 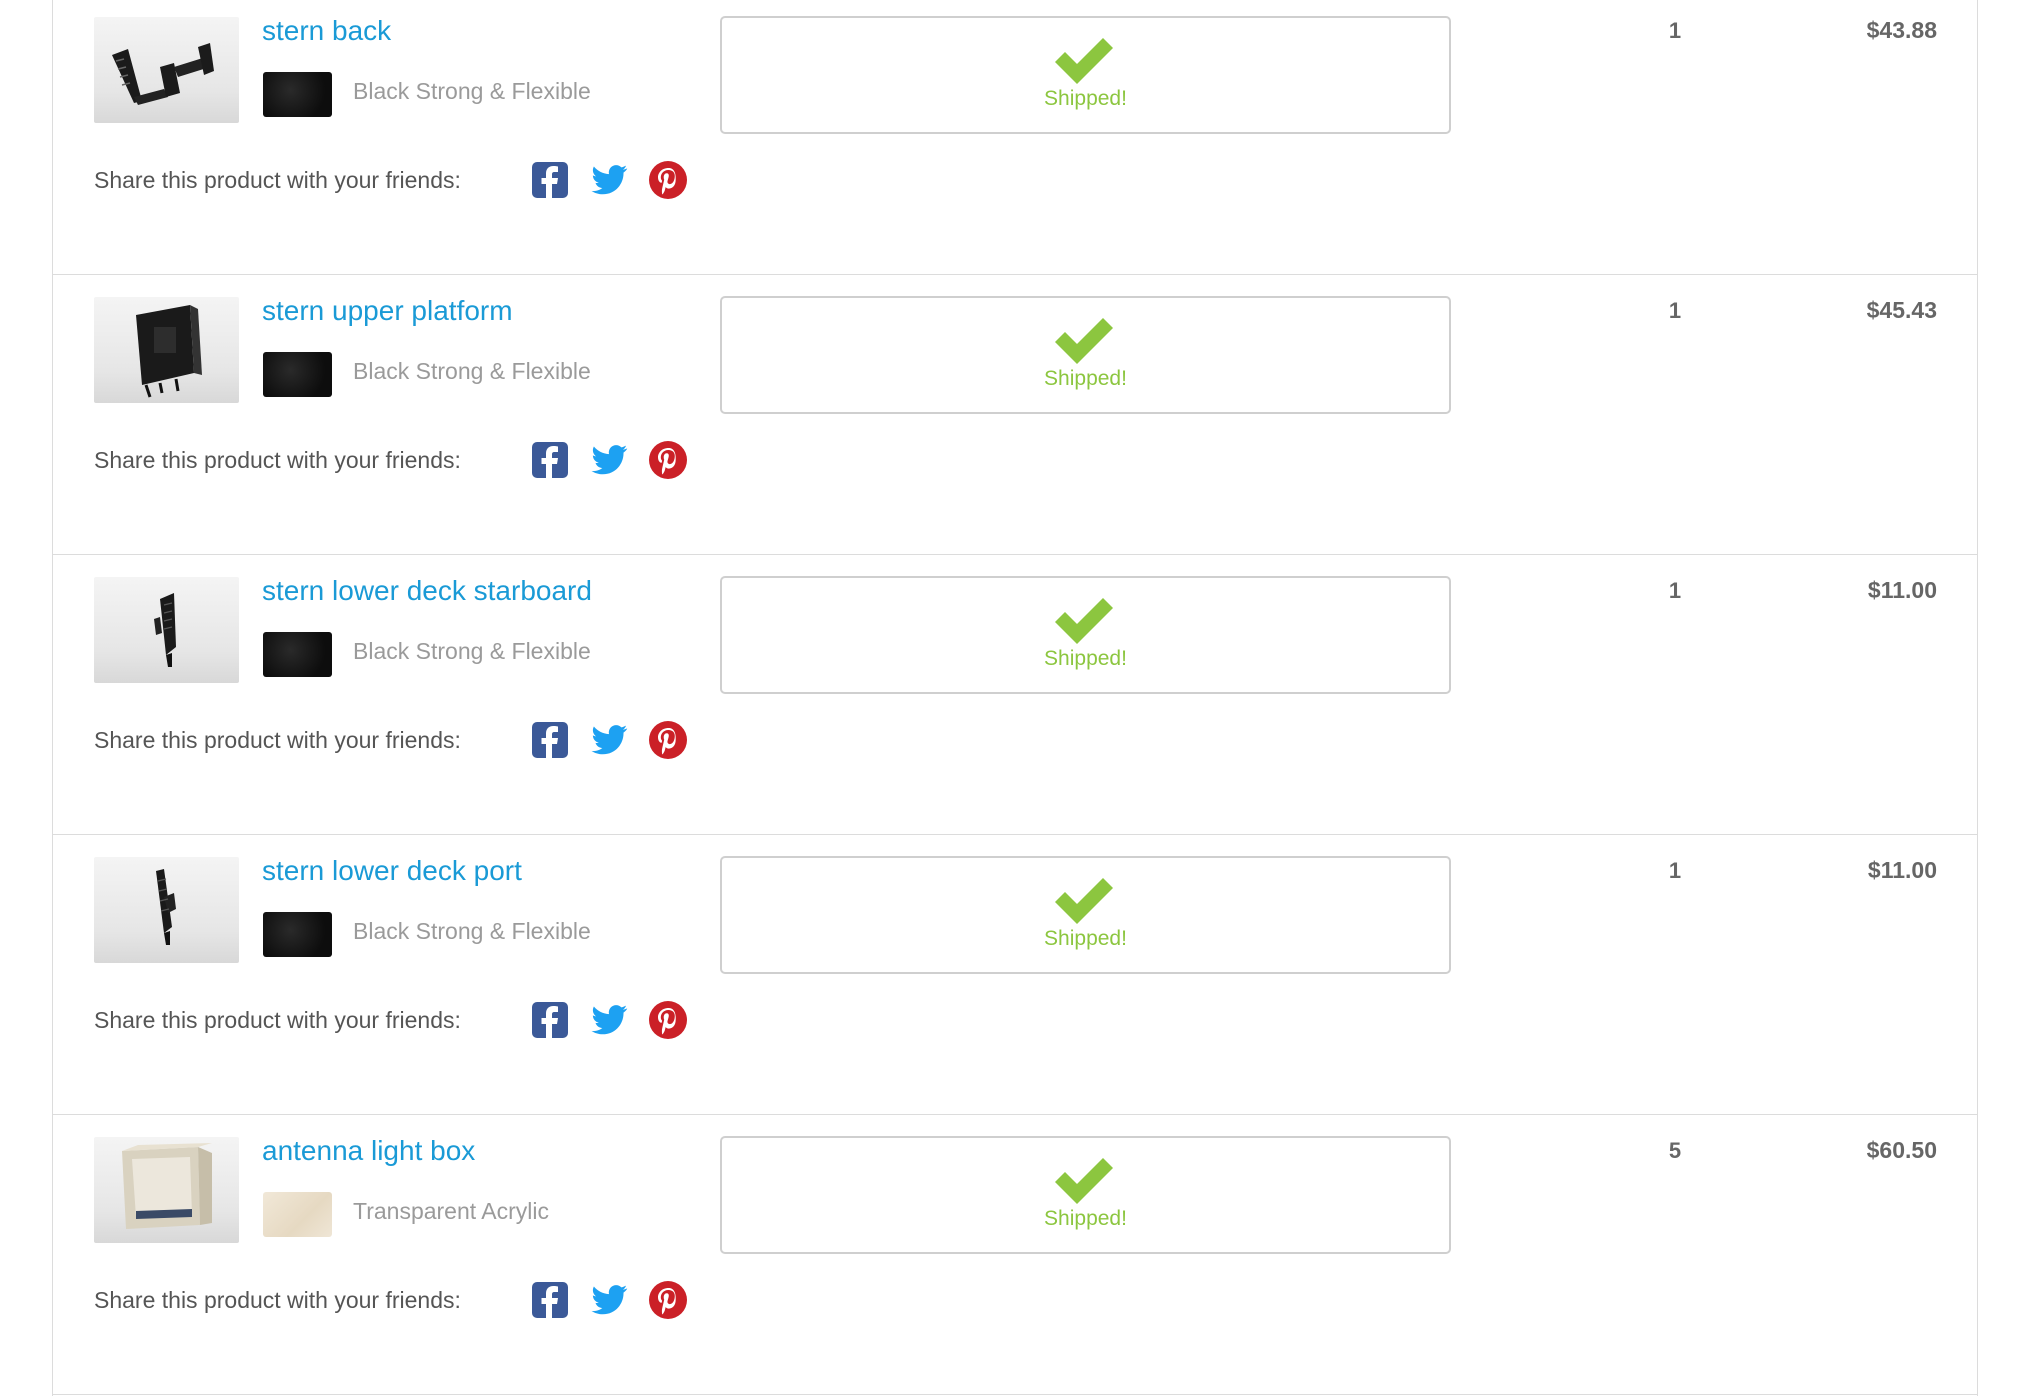 What do you see at coordinates (1901, 30) in the screenshot?
I see `price-value: $43.88` at bounding box center [1901, 30].